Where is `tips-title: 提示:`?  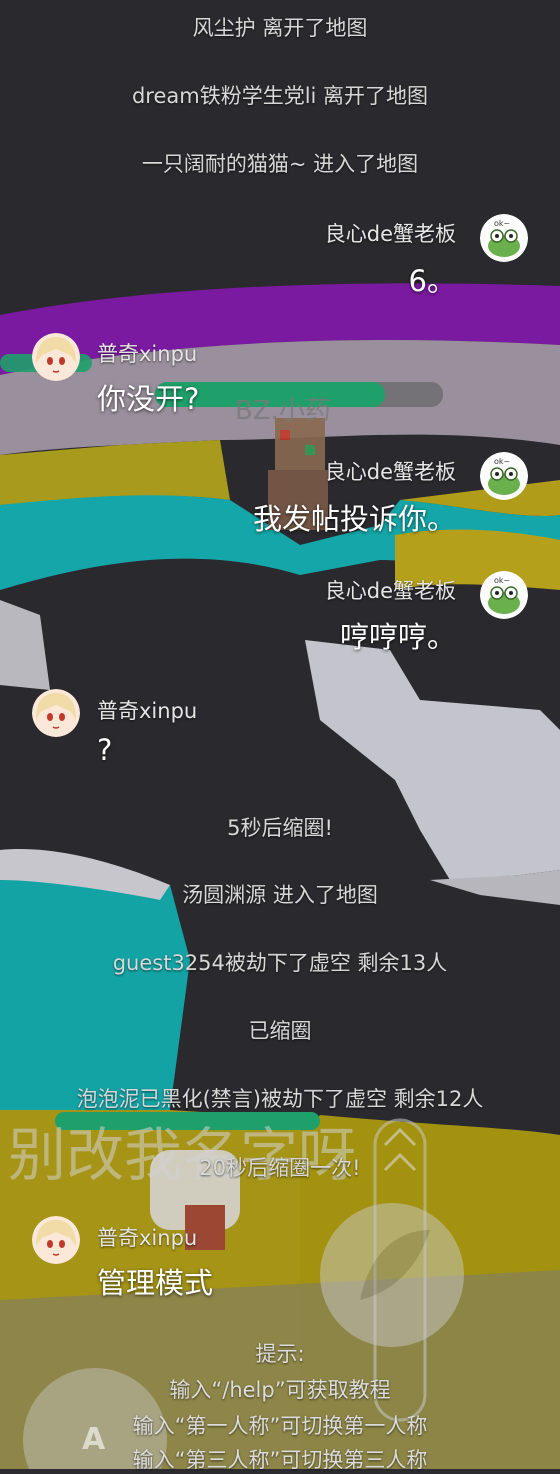
tips-title: 提示: is located at coordinates (280, 1354).